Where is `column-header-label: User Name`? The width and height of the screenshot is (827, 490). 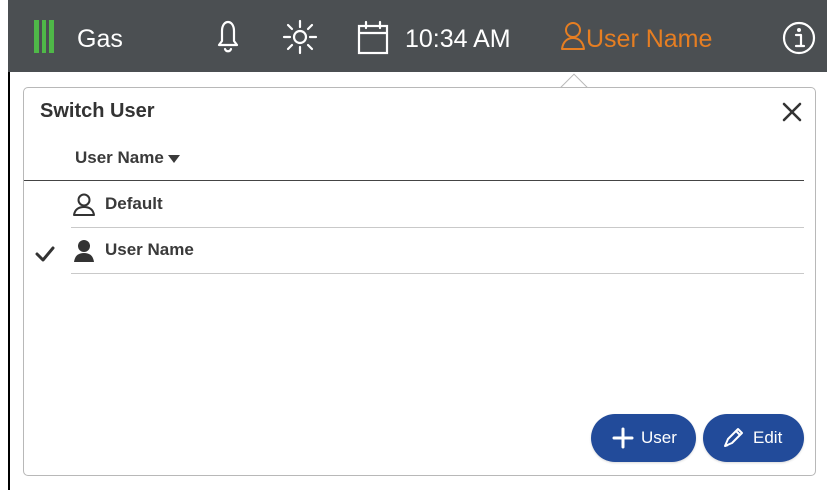
column-header-label: User Name is located at coordinates (119, 157).